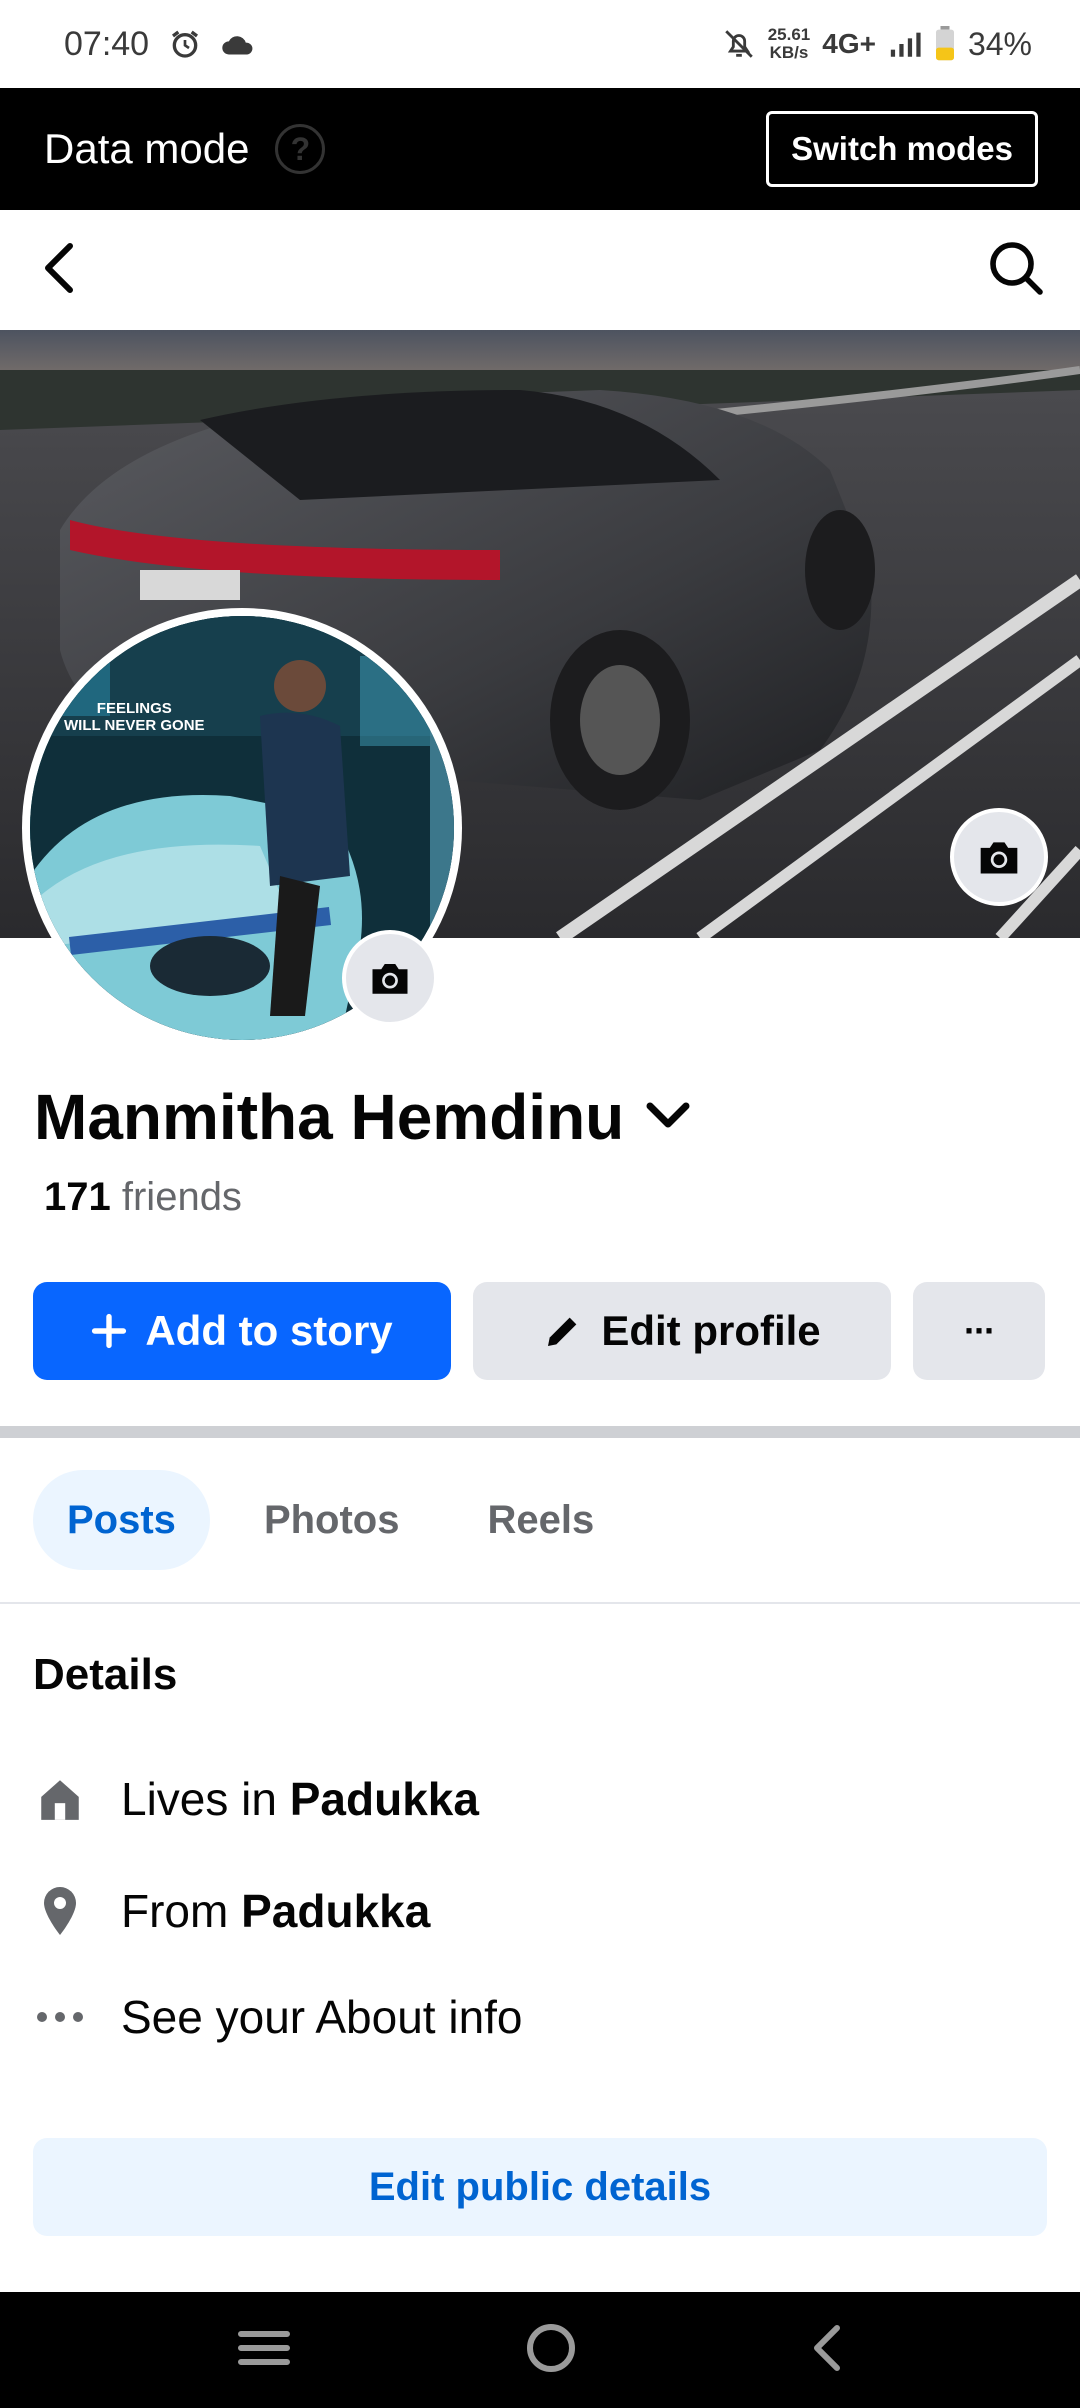  I want to click on system-back-icon, so click(827, 2350).